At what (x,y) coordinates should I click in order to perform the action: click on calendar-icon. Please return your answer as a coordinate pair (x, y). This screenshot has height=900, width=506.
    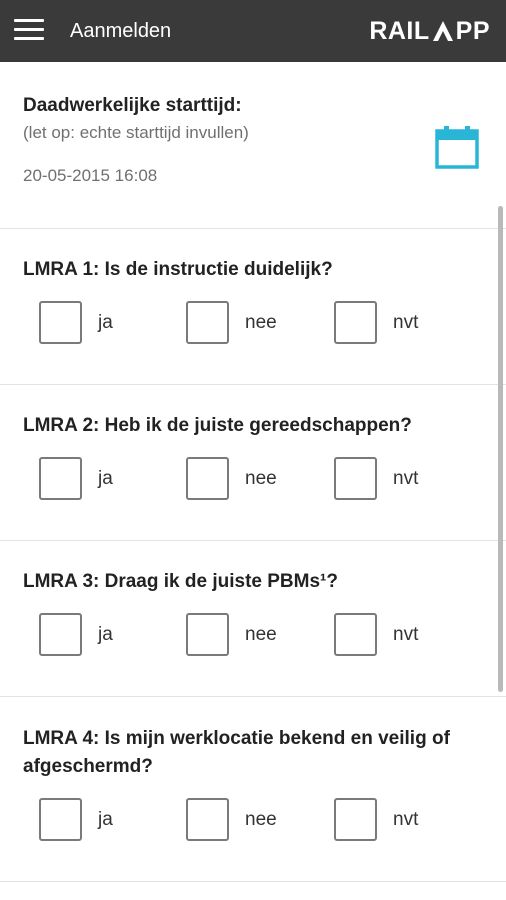
    Looking at the image, I should click on (457, 147).